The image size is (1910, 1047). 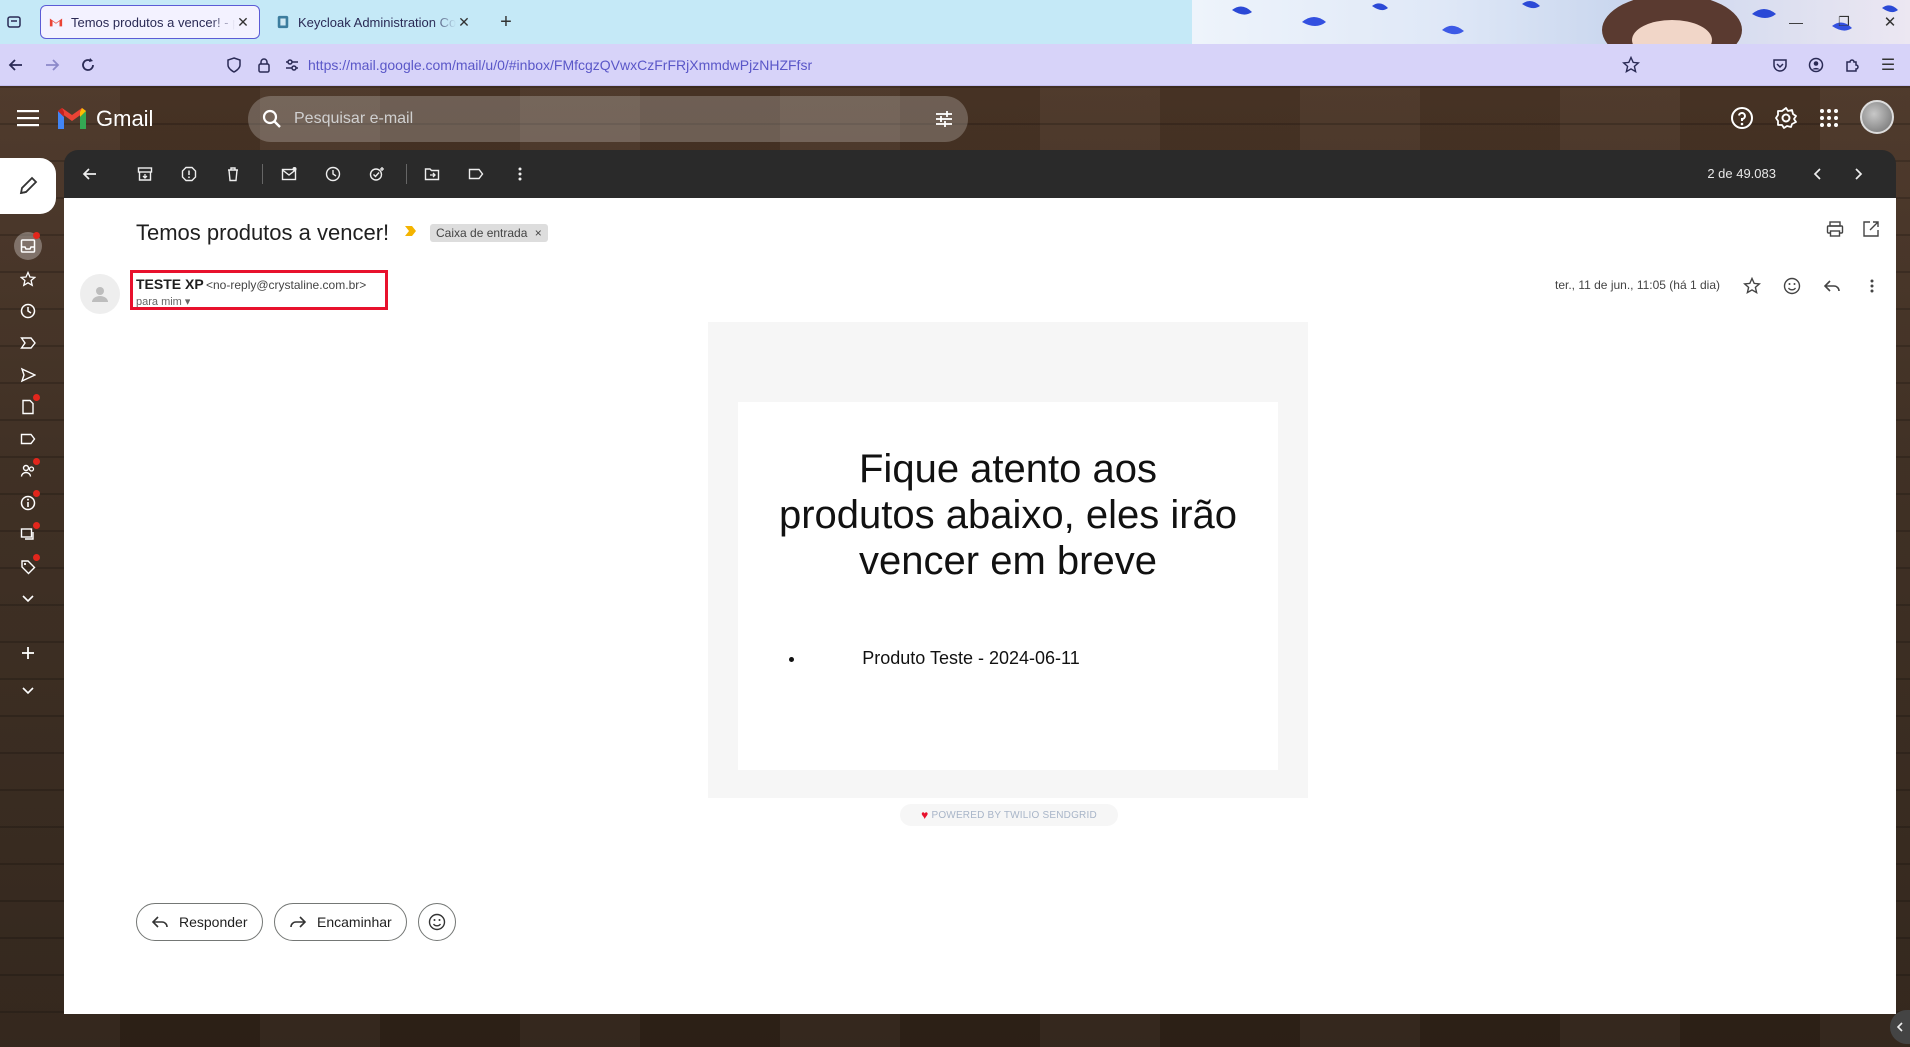 What do you see at coordinates (377, 174) in the screenshot?
I see `add-task-icon` at bounding box center [377, 174].